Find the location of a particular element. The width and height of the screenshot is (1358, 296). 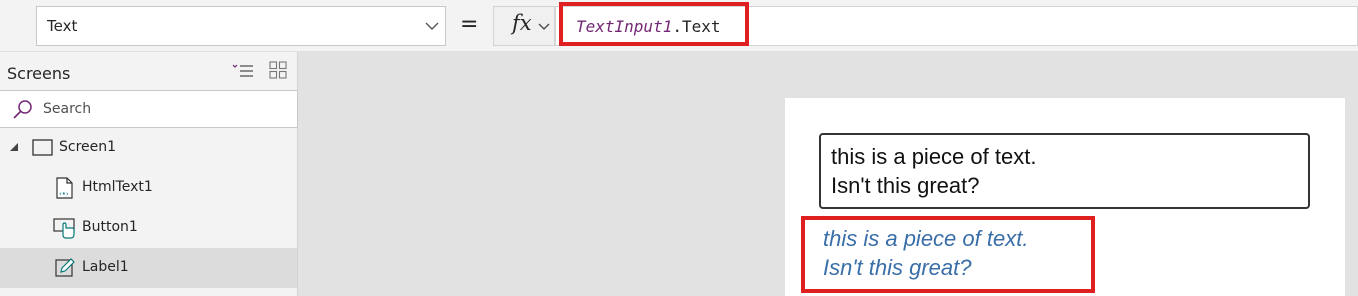

tree-item-label: Label1 is located at coordinates (105, 267).